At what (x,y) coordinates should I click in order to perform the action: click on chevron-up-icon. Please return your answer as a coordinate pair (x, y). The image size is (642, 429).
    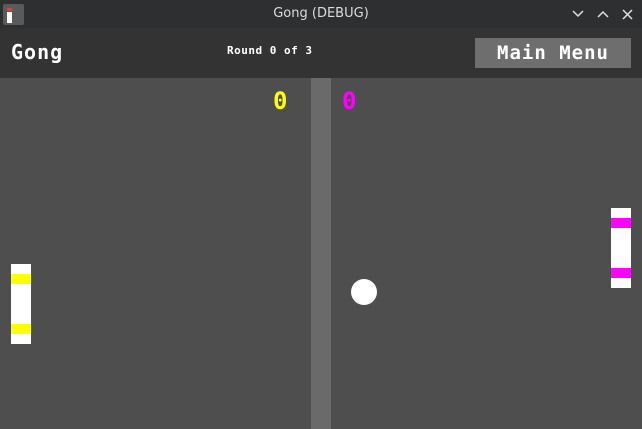
    Looking at the image, I should click on (603, 14).